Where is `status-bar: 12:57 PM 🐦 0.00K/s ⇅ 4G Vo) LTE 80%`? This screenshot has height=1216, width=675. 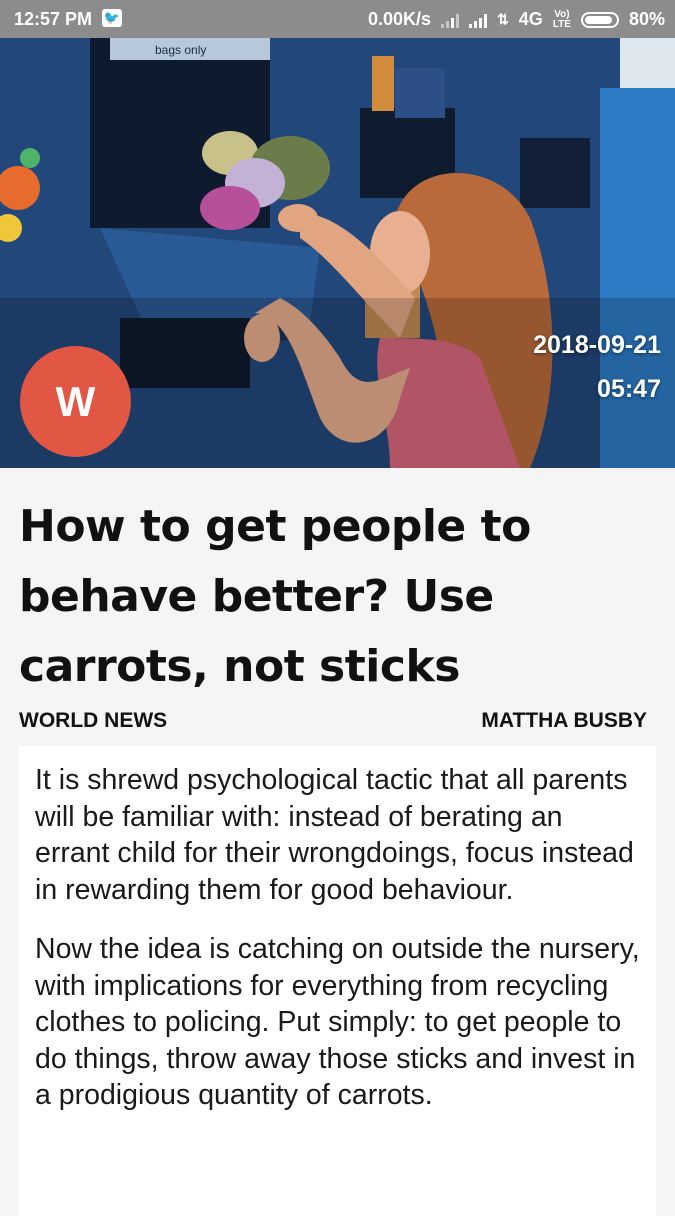 status-bar: 12:57 PM 🐦 0.00K/s ⇅ 4G Vo) LTE 80% is located at coordinates (337, 19).